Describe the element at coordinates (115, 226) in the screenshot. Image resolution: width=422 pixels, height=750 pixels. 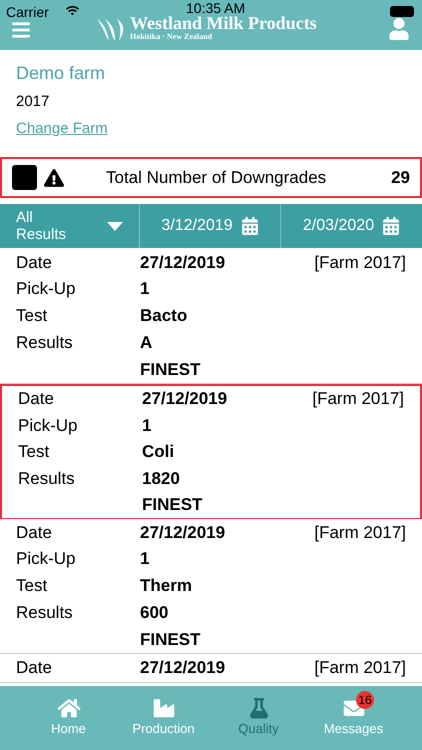
I see `caret-icon` at that location.